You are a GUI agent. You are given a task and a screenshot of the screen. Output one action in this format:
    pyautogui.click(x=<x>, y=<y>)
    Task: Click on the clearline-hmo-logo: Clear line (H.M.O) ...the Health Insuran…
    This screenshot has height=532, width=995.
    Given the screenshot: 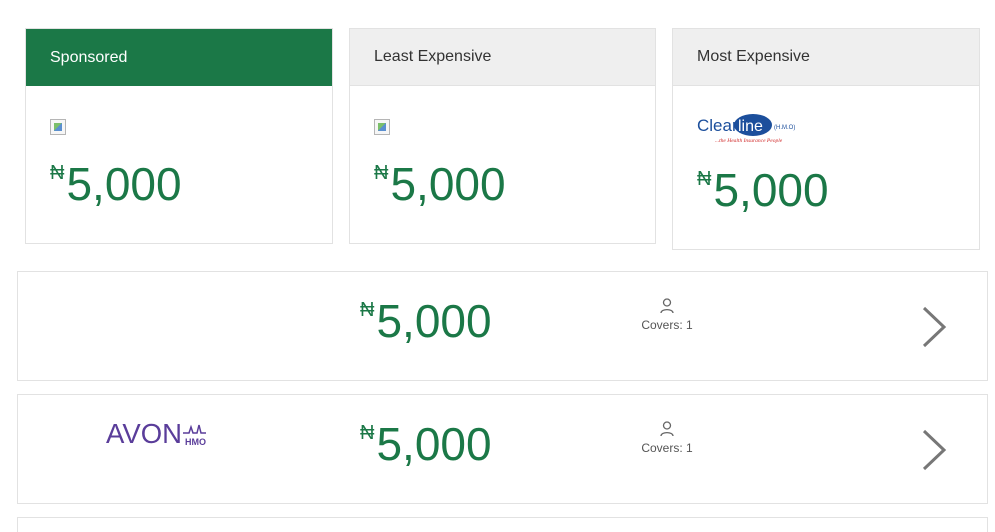 What is the action you would take?
    pyautogui.click(x=746, y=129)
    